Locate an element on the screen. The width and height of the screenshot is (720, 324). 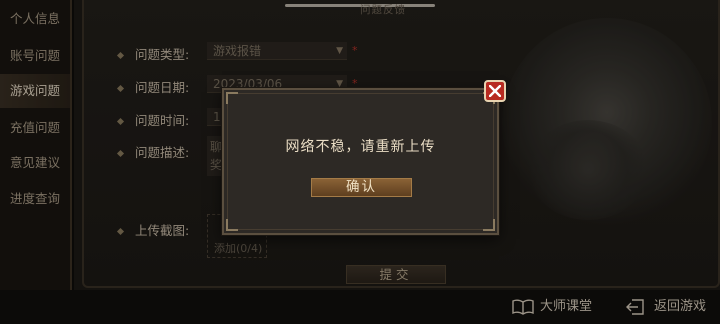
bottom-bar is located at coordinates (360, 307).